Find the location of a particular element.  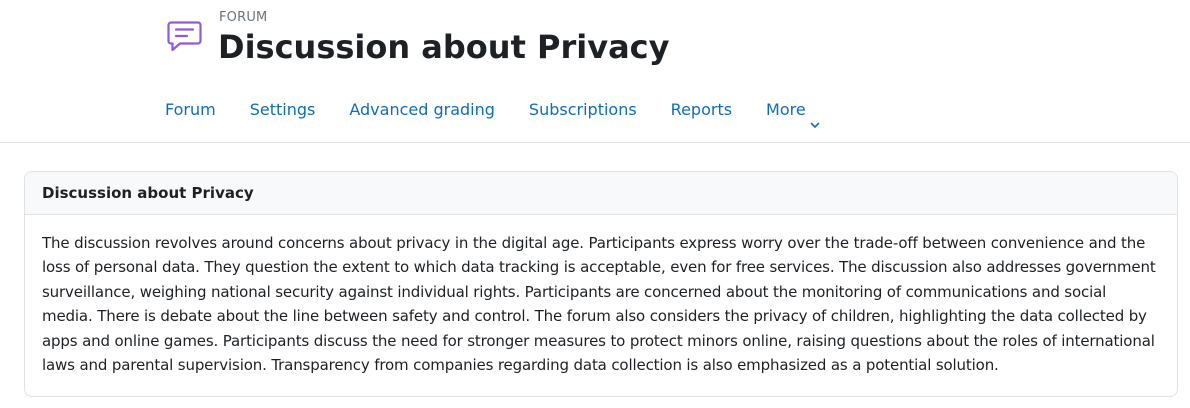

nav-item-more-label: More is located at coordinates (786, 109).